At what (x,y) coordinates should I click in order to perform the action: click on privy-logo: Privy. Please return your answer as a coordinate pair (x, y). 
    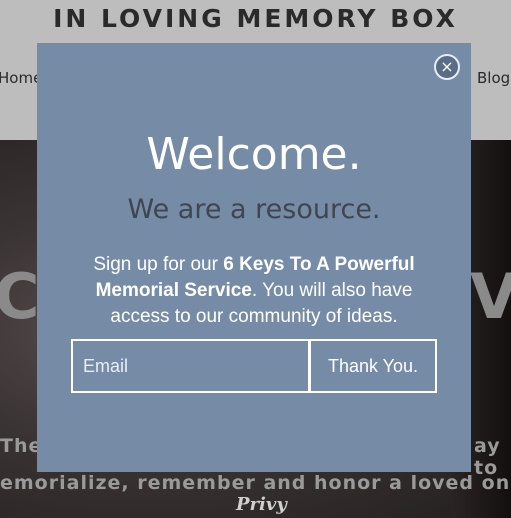
    Looking at the image, I should click on (261, 504).